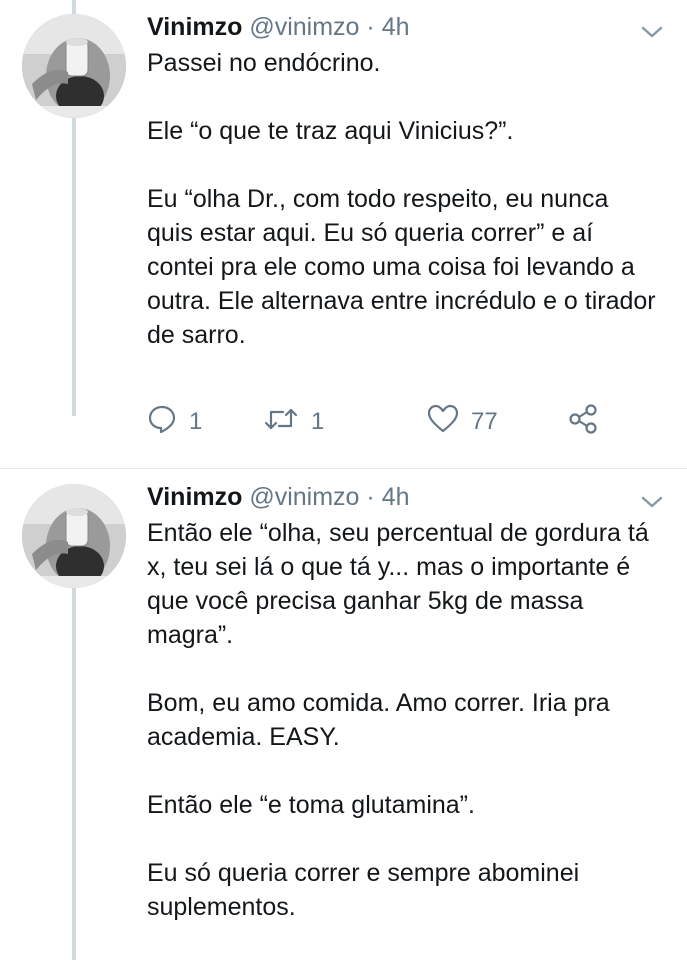 The height and width of the screenshot is (960, 687). What do you see at coordinates (162, 422) in the screenshot?
I see `reply-icon` at bounding box center [162, 422].